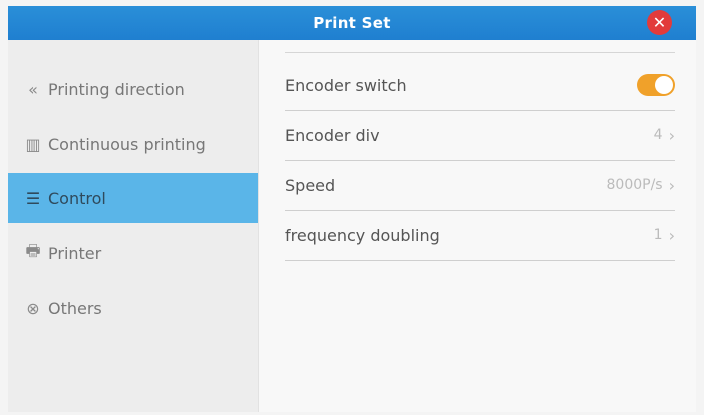 The image size is (704, 415). I want to click on close-icon: ✕, so click(659, 22).